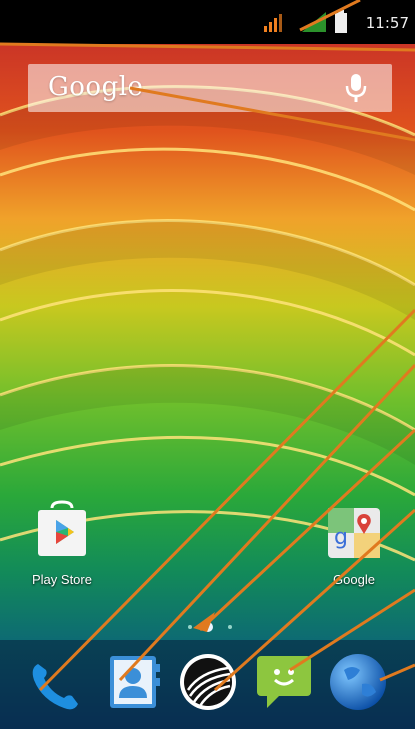 This screenshot has height=729, width=415. I want to click on dock, so click(207, 689).